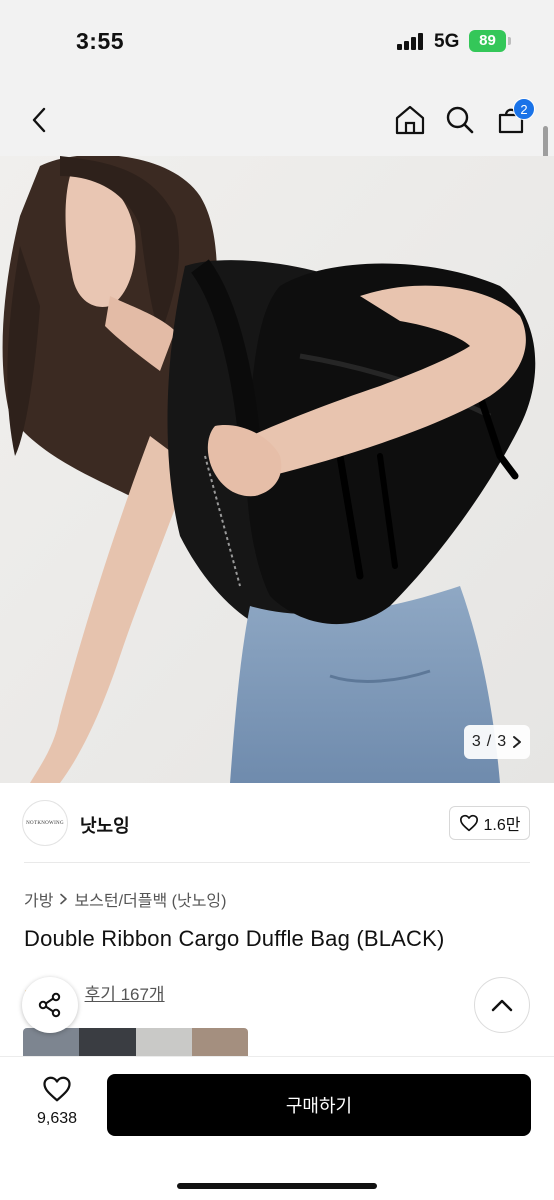 The image size is (554, 1200). I want to click on cart-count-badge: 2, so click(524, 109).